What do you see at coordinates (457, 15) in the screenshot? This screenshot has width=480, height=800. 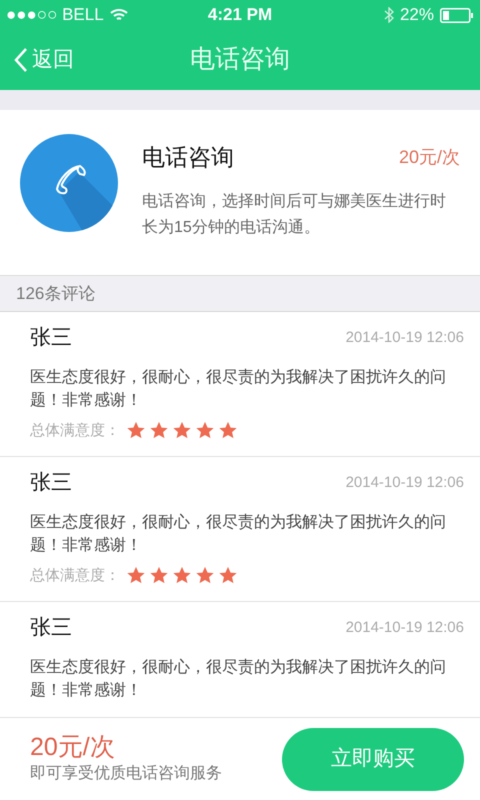 I see `battery-icon` at bounding box center [457, 15].